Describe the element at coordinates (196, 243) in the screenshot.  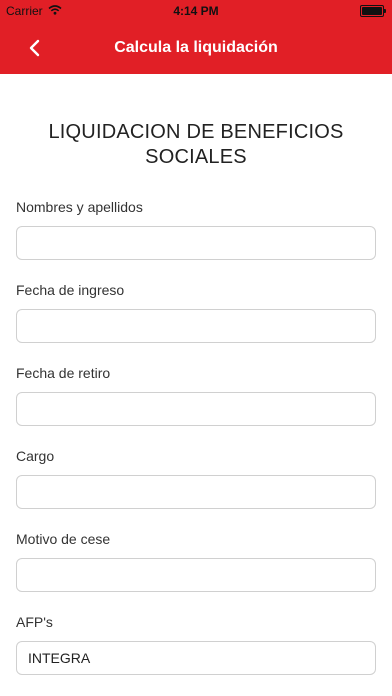
I see `name-field` at that location.